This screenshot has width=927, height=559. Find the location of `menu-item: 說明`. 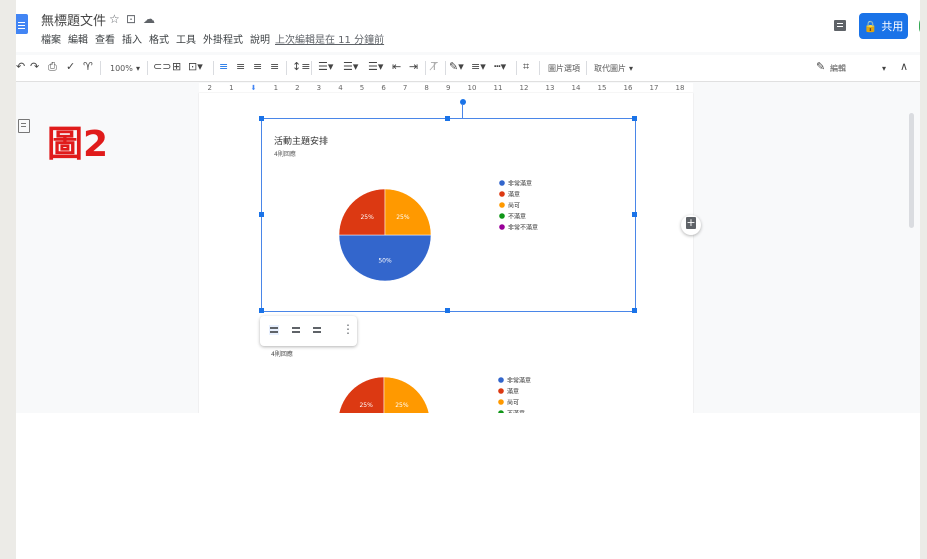

menu-item: 說明 is located at coordinates (260, 41).